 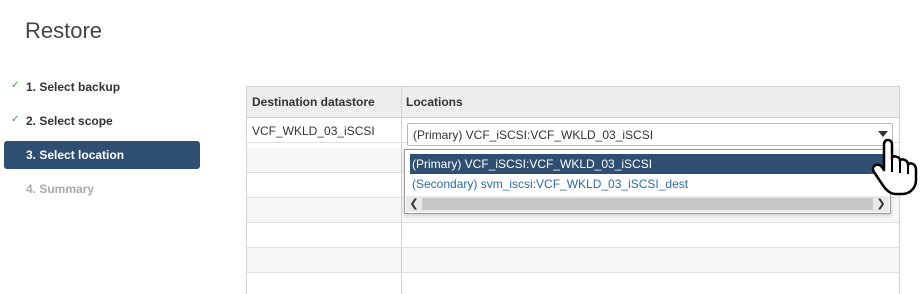 What do you see at coordinates (64, 30) in the screenshot?
I see `page-title: Restore` at bounding box center [64, 30].